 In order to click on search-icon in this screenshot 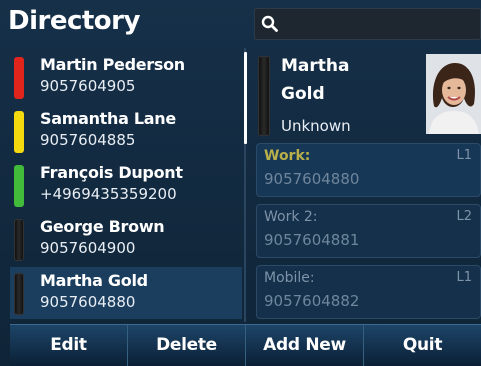, I will do `click(269, 23)`.